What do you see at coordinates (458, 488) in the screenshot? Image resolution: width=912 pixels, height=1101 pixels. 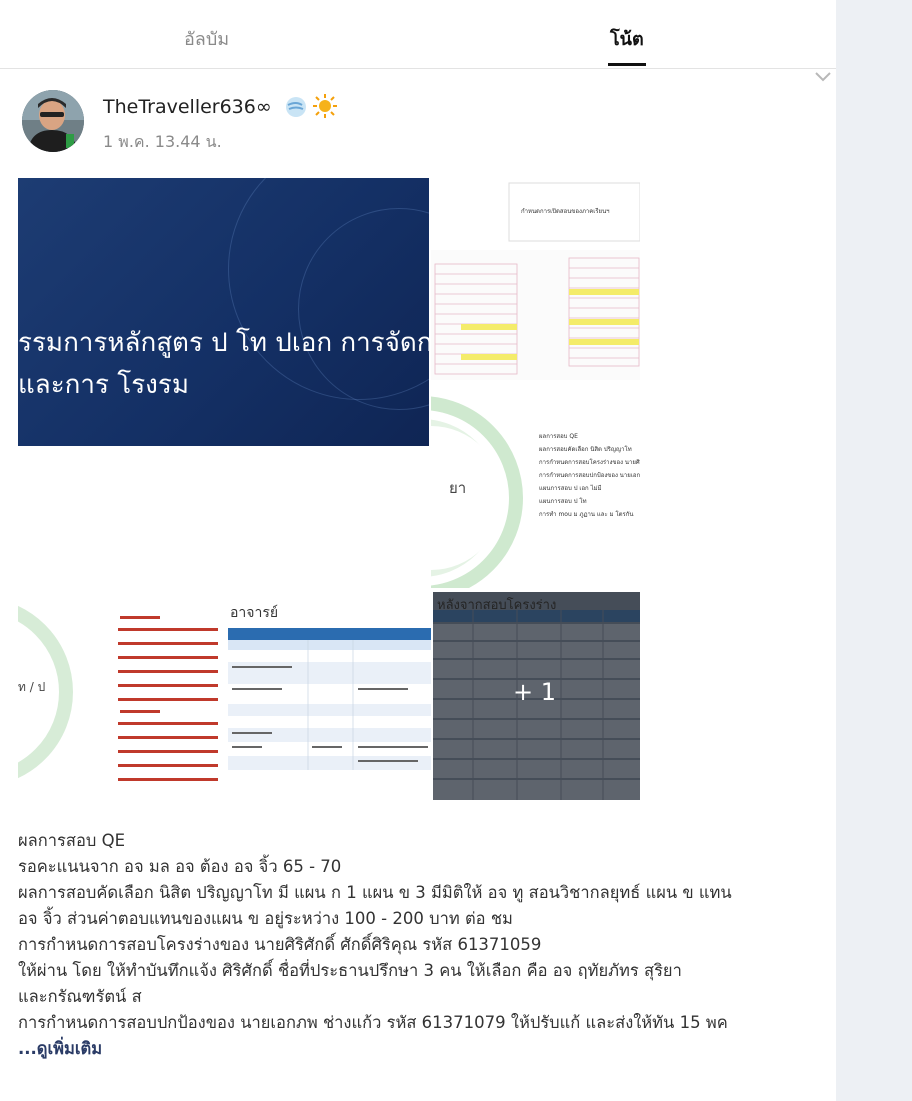 I see `slide-fragment-ya: ยา` at bounding box center [458, 488].